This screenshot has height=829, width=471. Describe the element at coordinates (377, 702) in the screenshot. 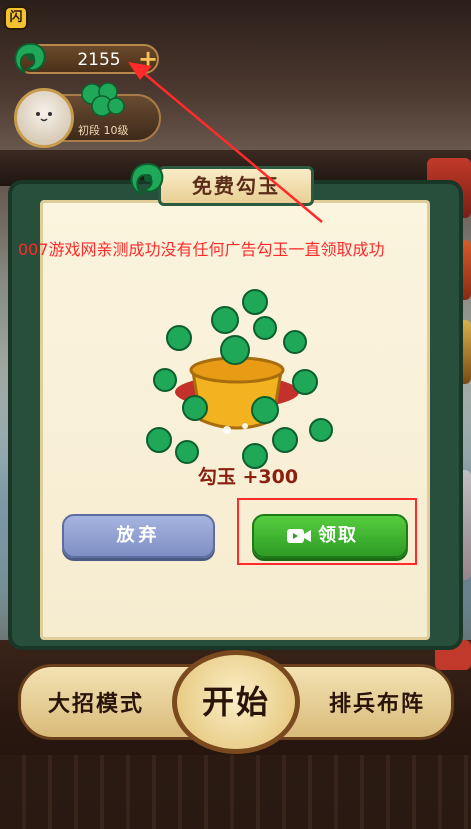

I see `formation-button: 排兵布阵` at that location.